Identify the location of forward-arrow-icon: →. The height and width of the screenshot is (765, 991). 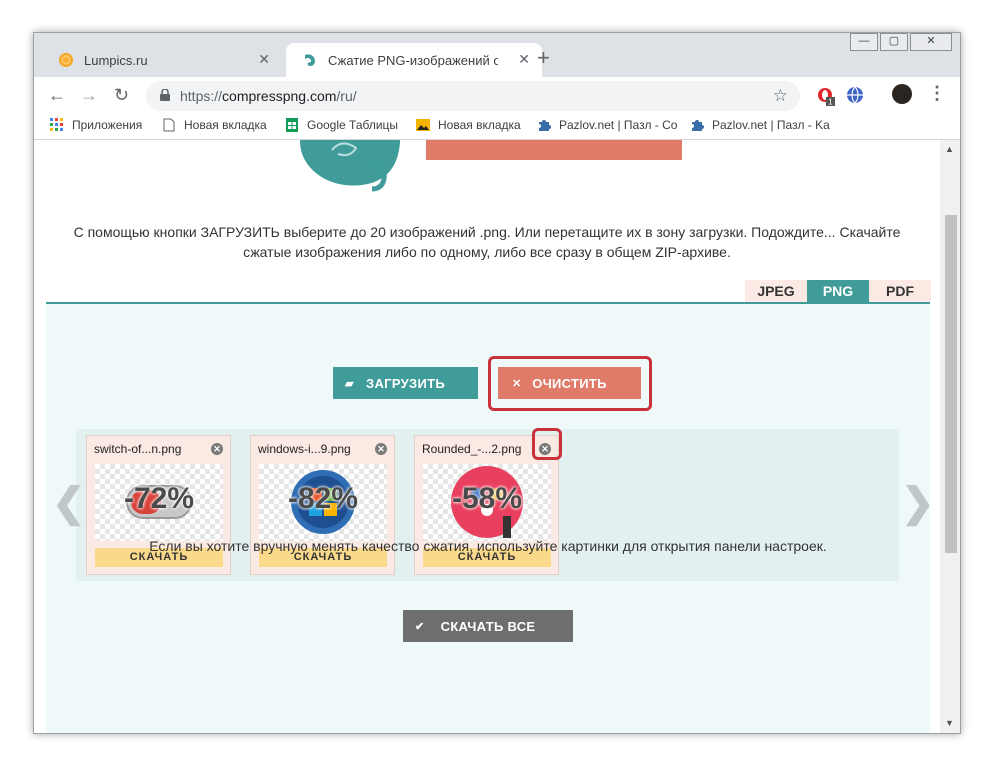
(89, 95).